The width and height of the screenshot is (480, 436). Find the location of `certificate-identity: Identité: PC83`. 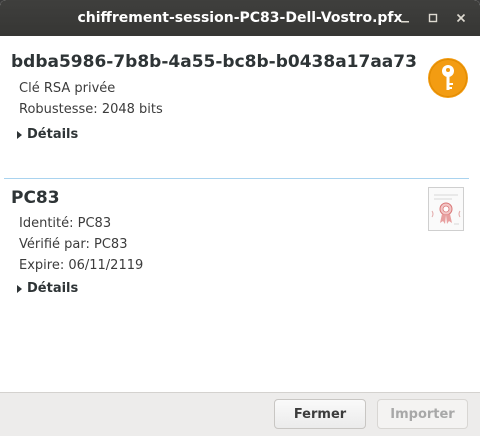

certificate-identity: Identité: PC83 is located at coordinates (65, 223).